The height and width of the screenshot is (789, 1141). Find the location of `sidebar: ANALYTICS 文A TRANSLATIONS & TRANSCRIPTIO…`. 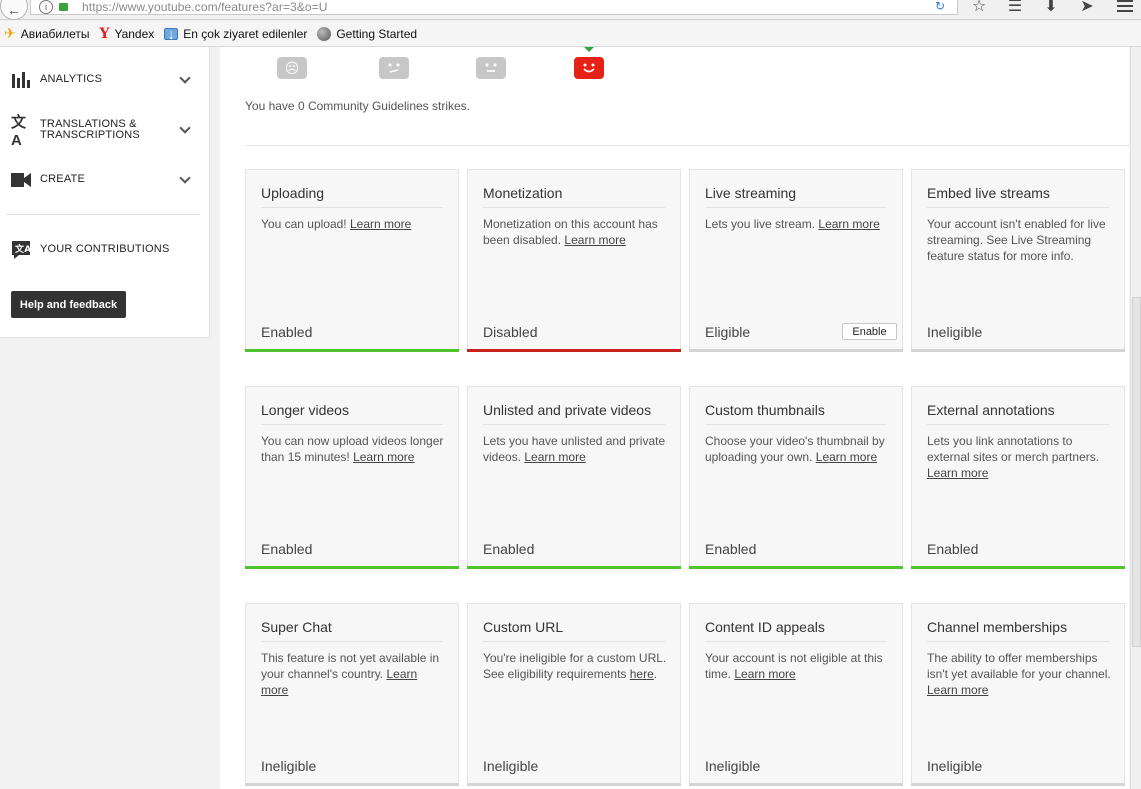

sidebar: ANALYTICS 文A TRANSLATIONS & TRANSCRIPTIO… is located at coordinates (105, 192).